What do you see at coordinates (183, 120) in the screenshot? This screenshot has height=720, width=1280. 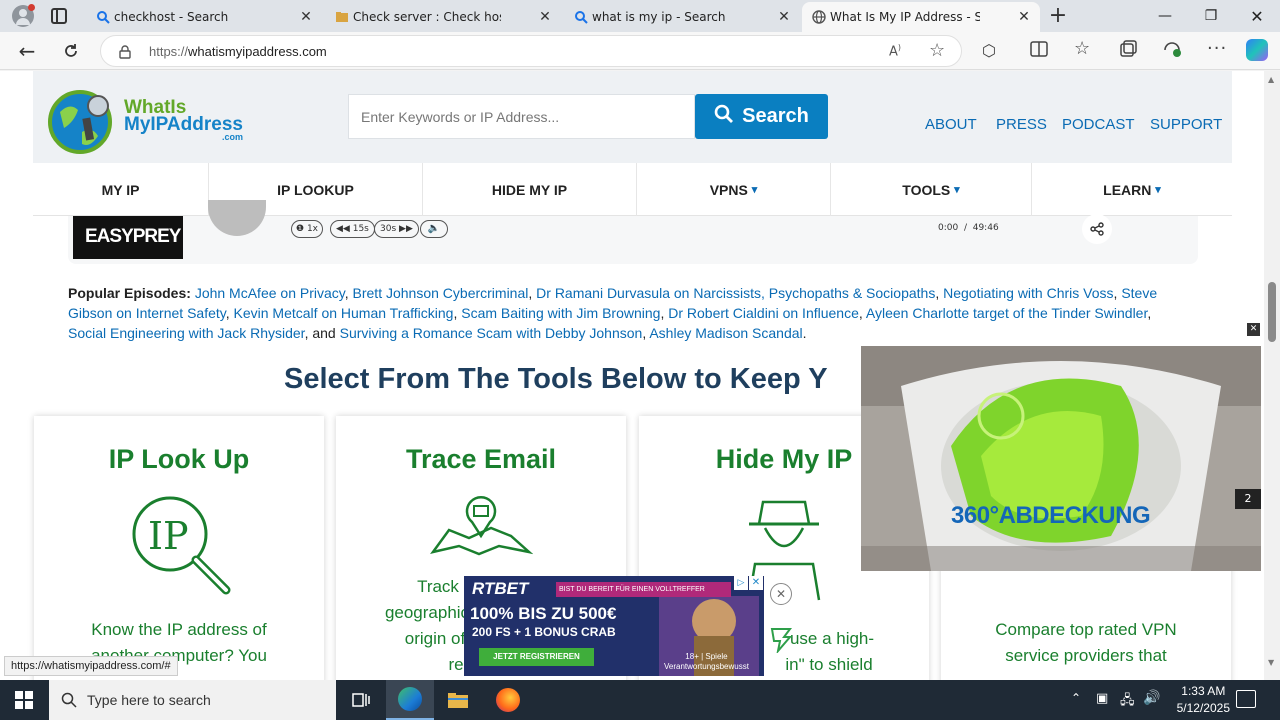 I see `site-logo-text: WhatIs MyIPAddress .com` at bounding box center [183, 120].